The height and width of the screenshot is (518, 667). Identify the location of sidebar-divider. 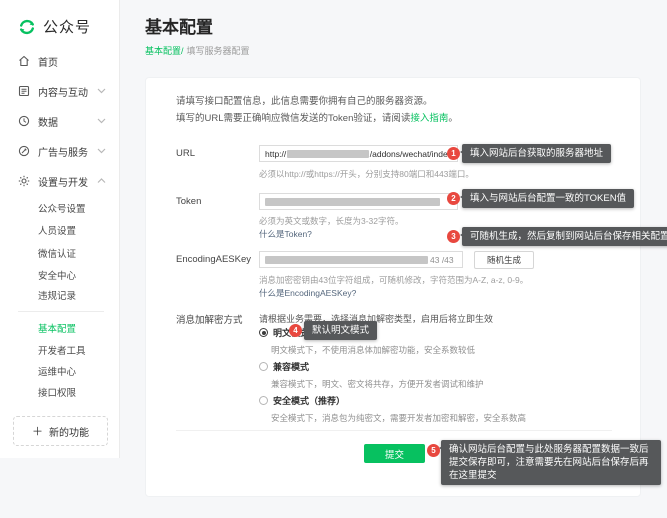
(61, 311).